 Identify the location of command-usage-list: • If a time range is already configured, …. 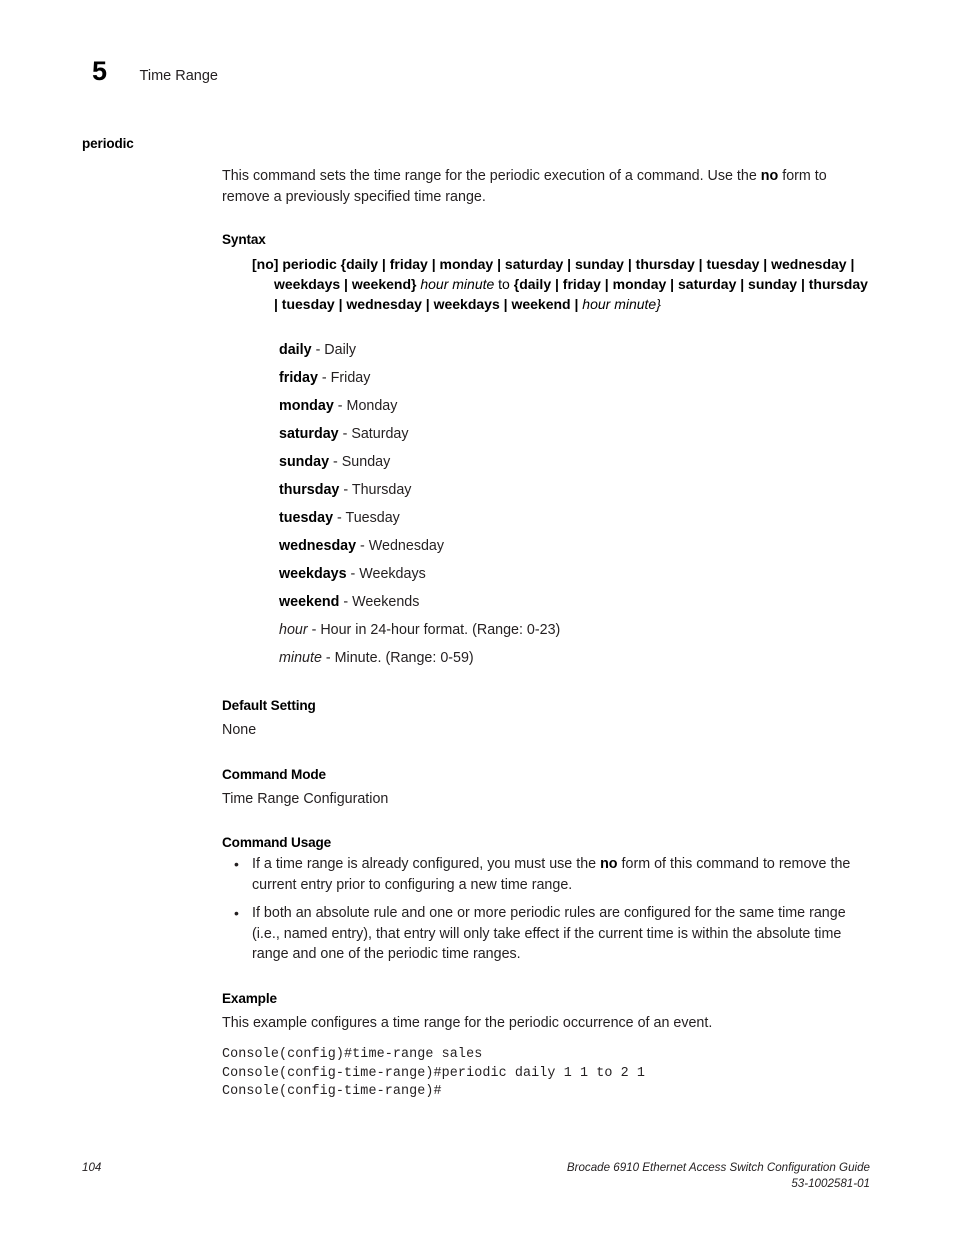
(546, 909).